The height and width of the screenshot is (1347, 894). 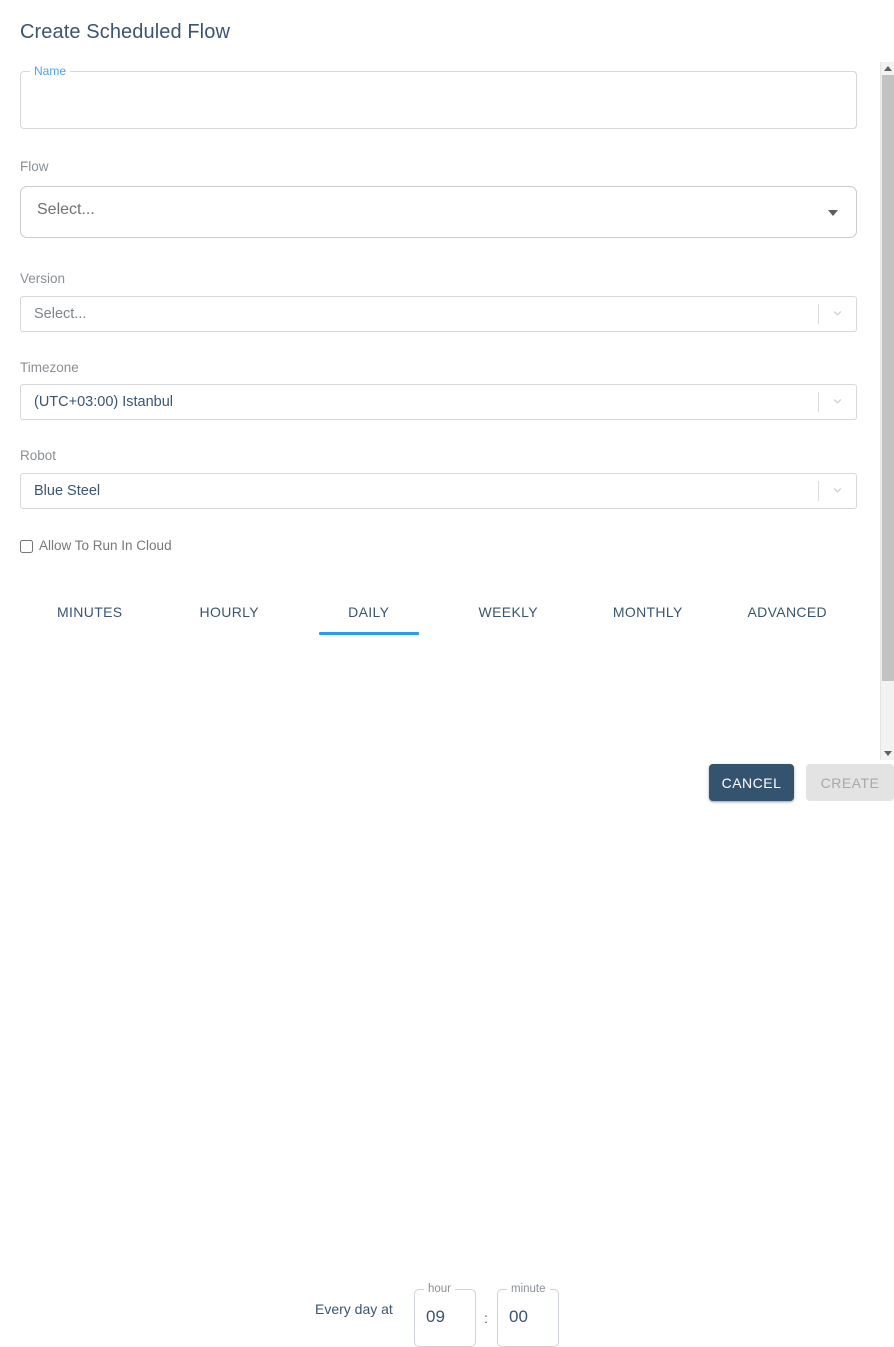 I want to click on minute-input-value: 00, so click(x=518, y=1316).